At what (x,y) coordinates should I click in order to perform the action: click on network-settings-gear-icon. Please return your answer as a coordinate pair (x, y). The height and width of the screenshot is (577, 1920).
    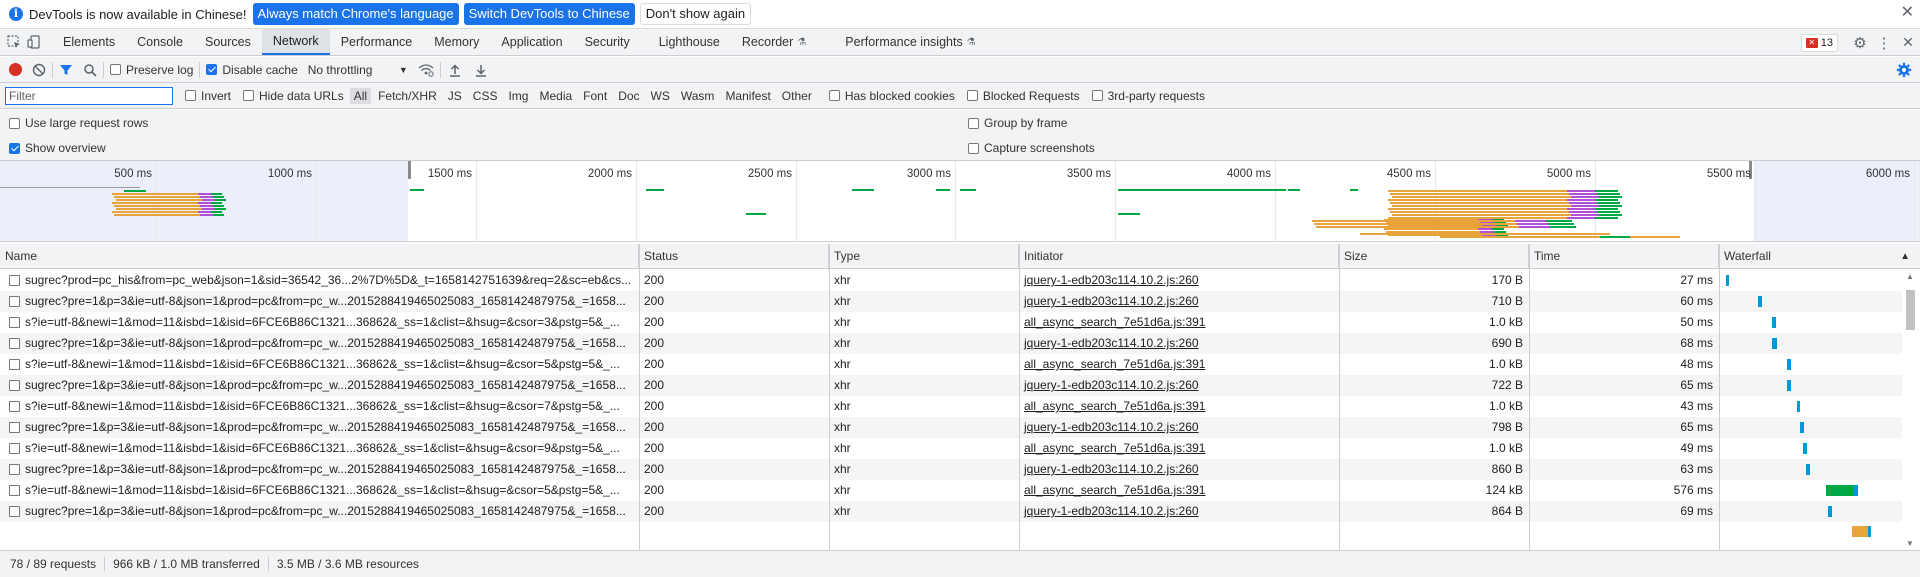
    Looking at the image, I should click on (1904, 70).